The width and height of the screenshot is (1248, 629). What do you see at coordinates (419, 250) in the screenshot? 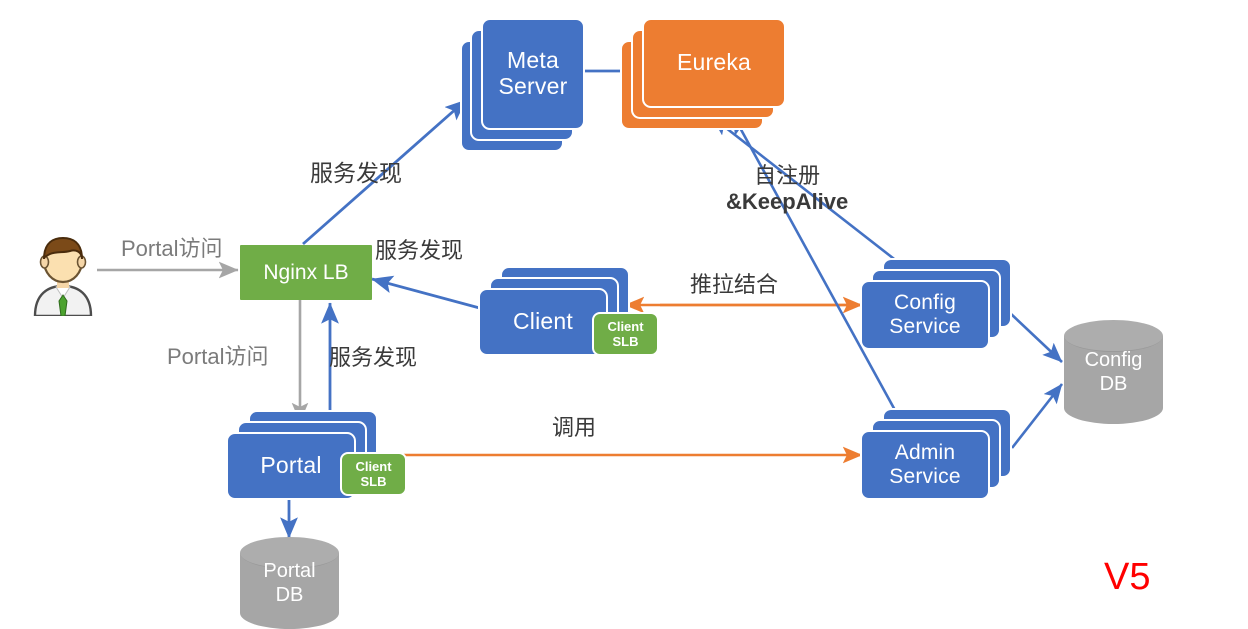
I see `edge-label-service-discovery-client: 服务发现` at bounding box center [419, 250].